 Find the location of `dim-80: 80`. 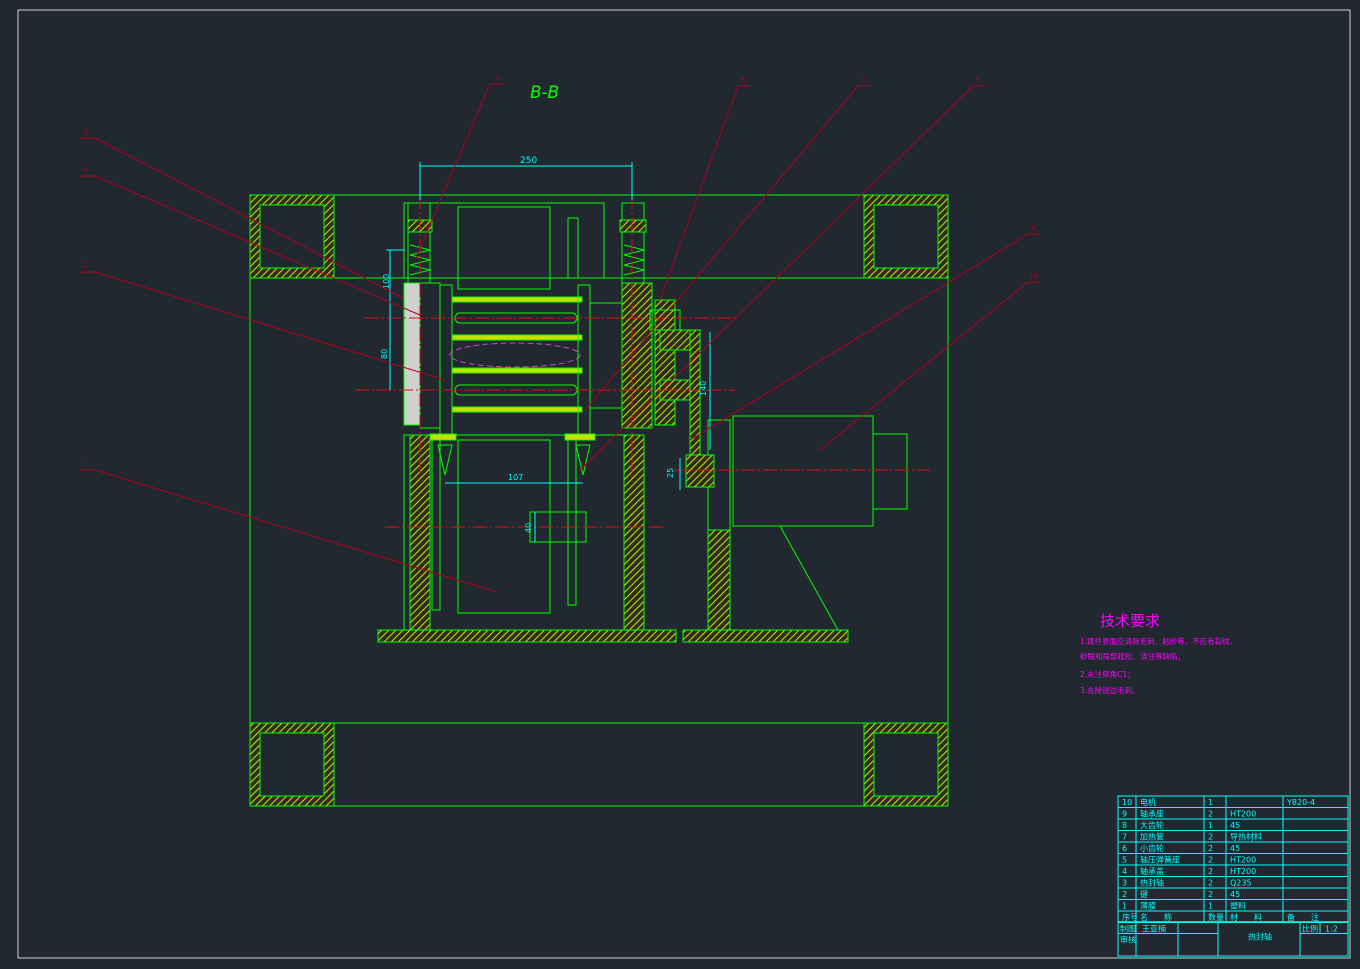

dim-80: 80 is located at coordinates (384, 354).